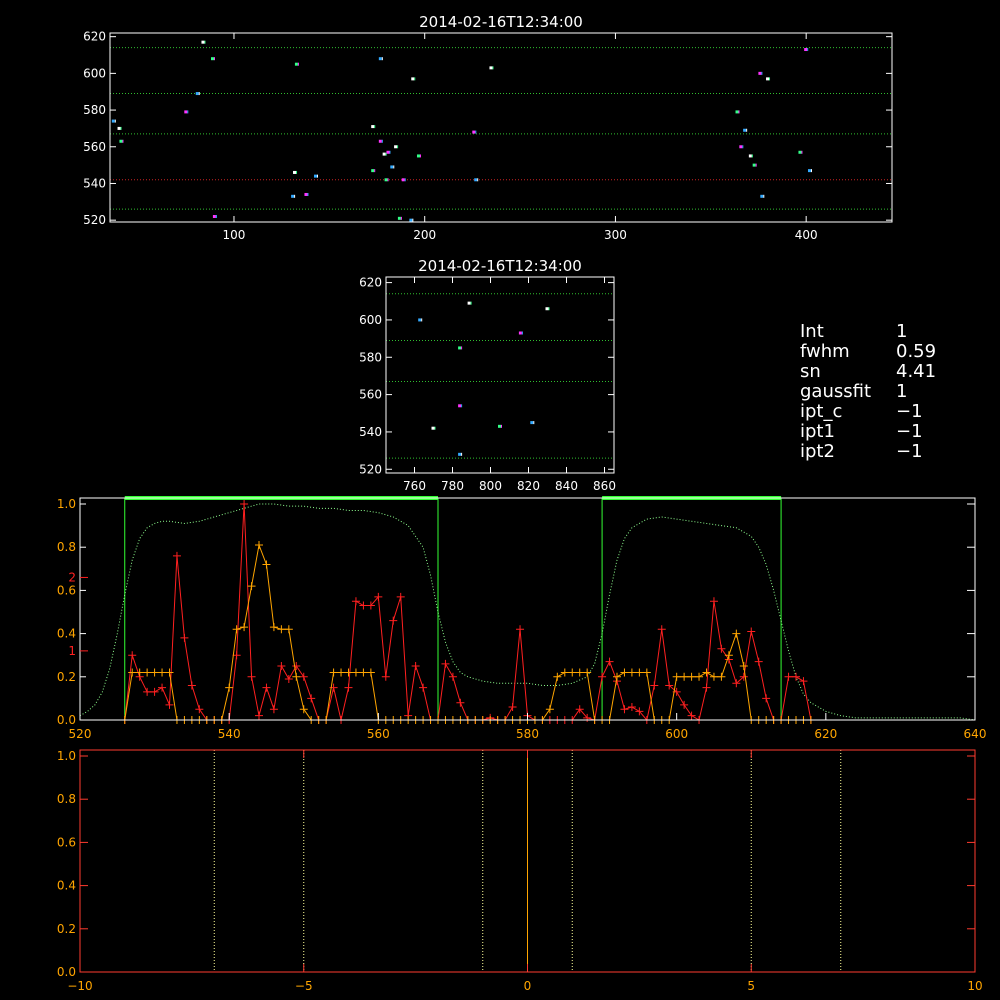 The width and height of the screenshot is (1000, 1000). Describe the element at coordinates (868, 412) in the screenshot. I see `info-row: ipt_c −1` at that location.